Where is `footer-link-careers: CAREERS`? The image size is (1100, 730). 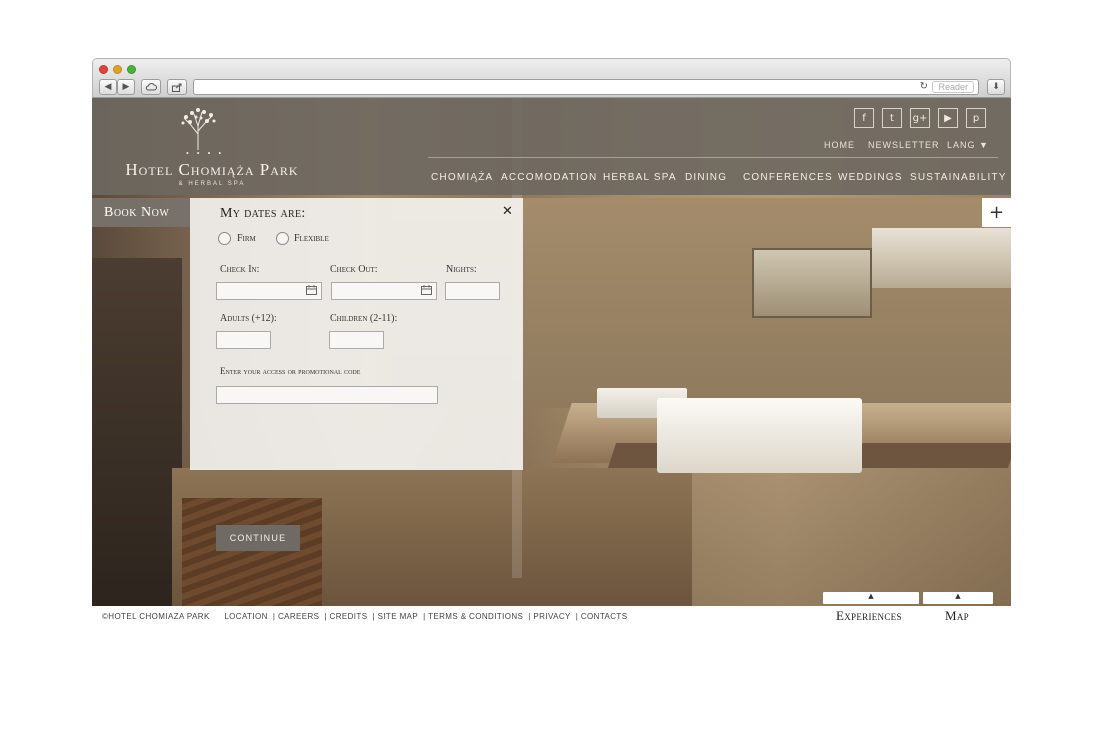 footer-link-careers: CAREERS is located at coordinates (298, 616).